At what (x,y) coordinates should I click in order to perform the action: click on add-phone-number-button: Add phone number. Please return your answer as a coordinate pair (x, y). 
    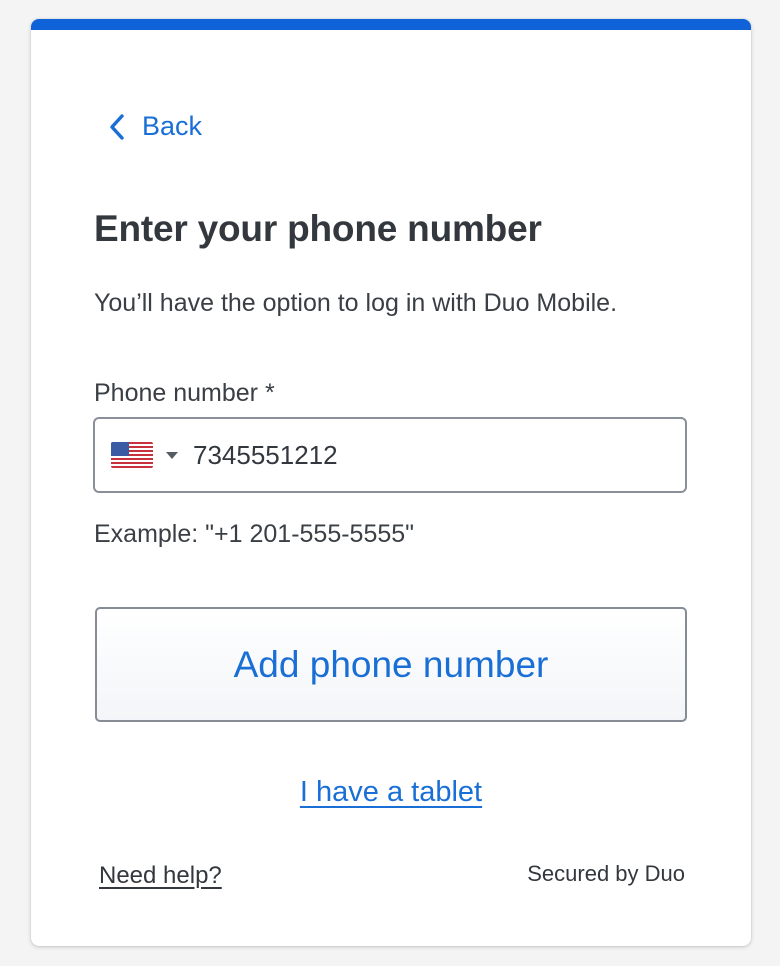
    Looking at the image, I should click on (391, 664).